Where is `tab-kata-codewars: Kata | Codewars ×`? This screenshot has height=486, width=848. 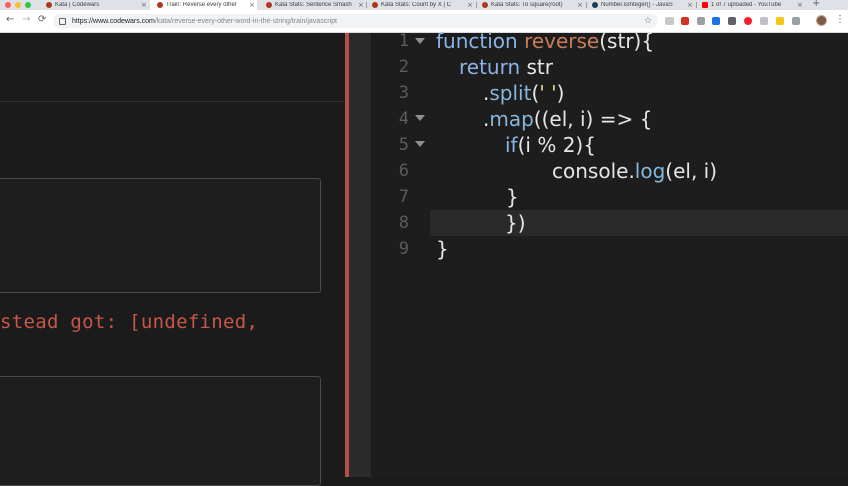
tab-kata-codewars: Kata | Codewars × is located at coordinates (95, 5).